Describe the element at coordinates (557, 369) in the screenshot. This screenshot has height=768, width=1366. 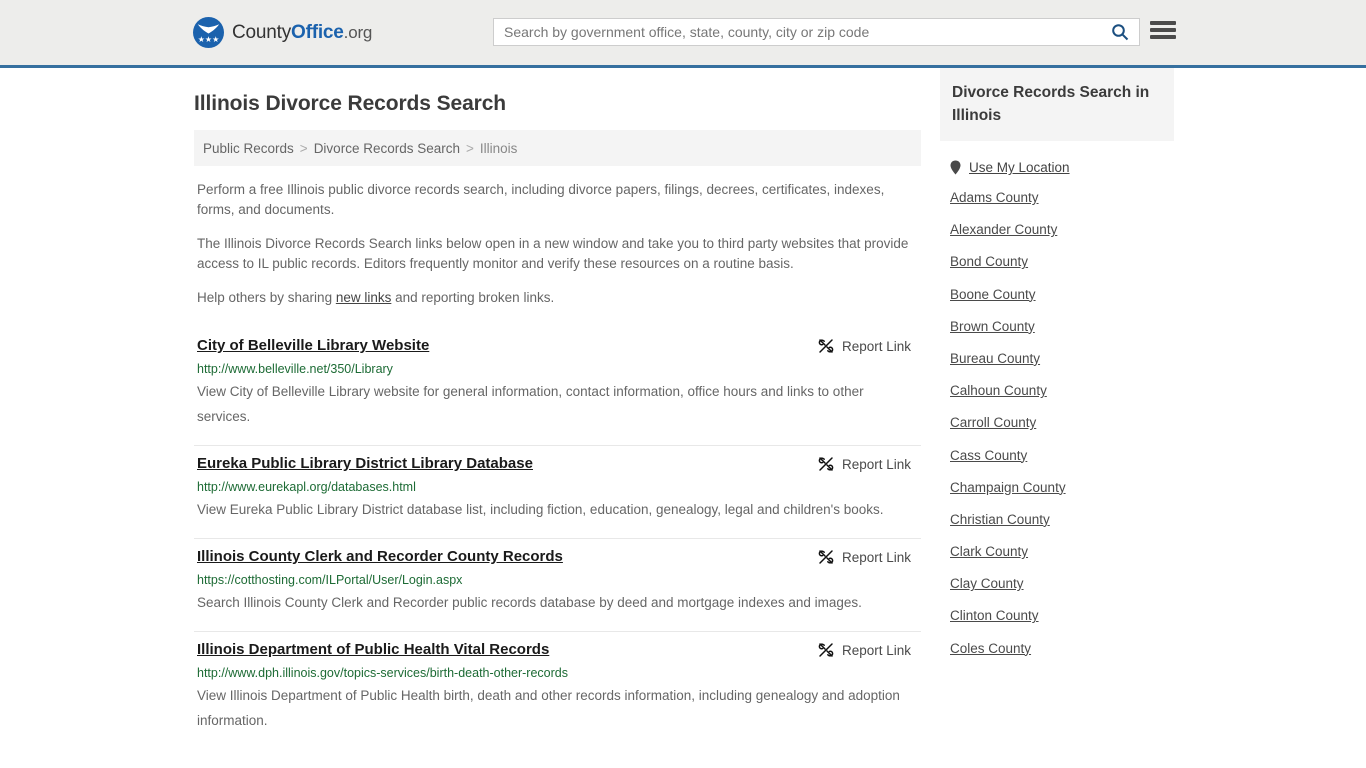
I see `result-url: http://www.belleville.net/350/Library` at that location.